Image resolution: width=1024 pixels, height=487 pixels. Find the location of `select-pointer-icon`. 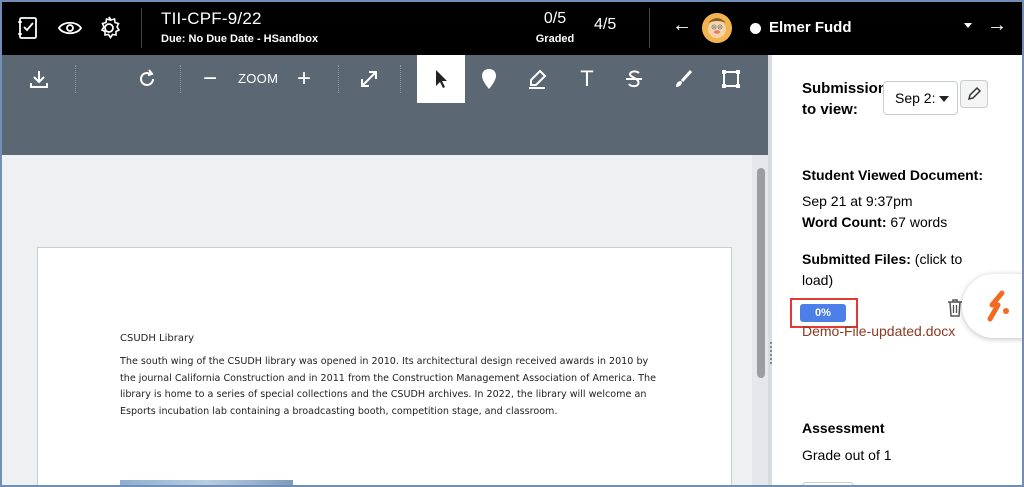

select-pointer-icon is located at coordinates (441, 79).